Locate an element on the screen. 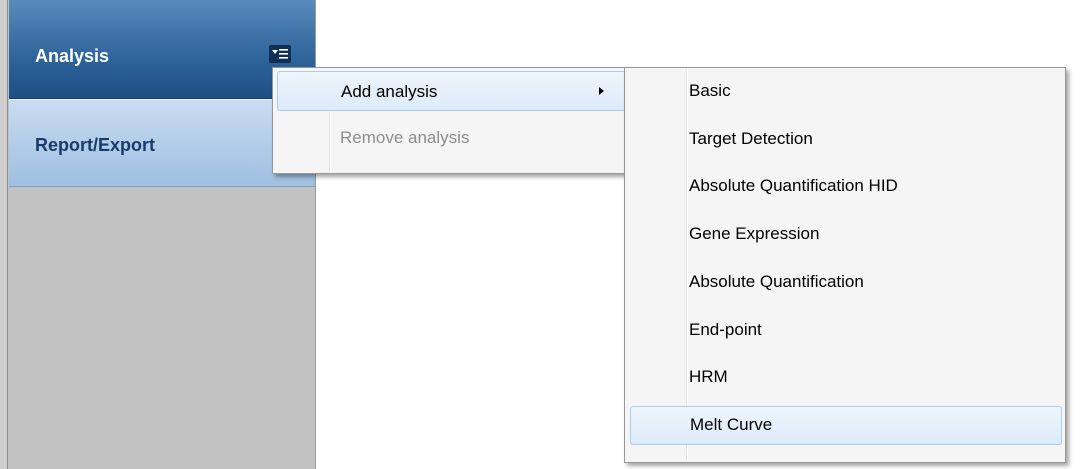  submenu-item-basic: Basic is located at coordinates (846, 91).